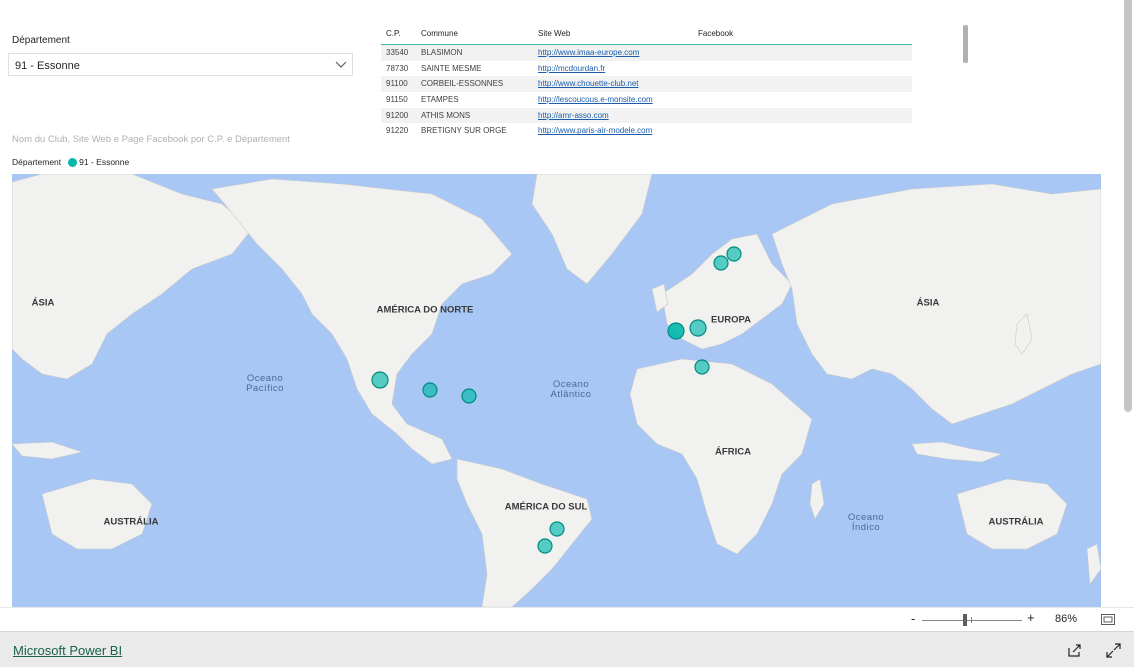 The image size is (1134, 667). What do you see at coordinates (67, 650) in the screenshot?
I see `power-bi-link: Microsoft Power BI` at bounding box center [67, 650].